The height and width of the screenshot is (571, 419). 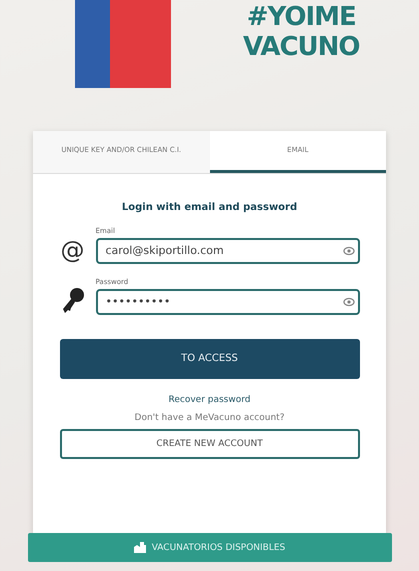 What do you see at coordinates (209, 399) in the screenshot?
I see `recover-password-link: Recover password` at bounding box center [209, 399].